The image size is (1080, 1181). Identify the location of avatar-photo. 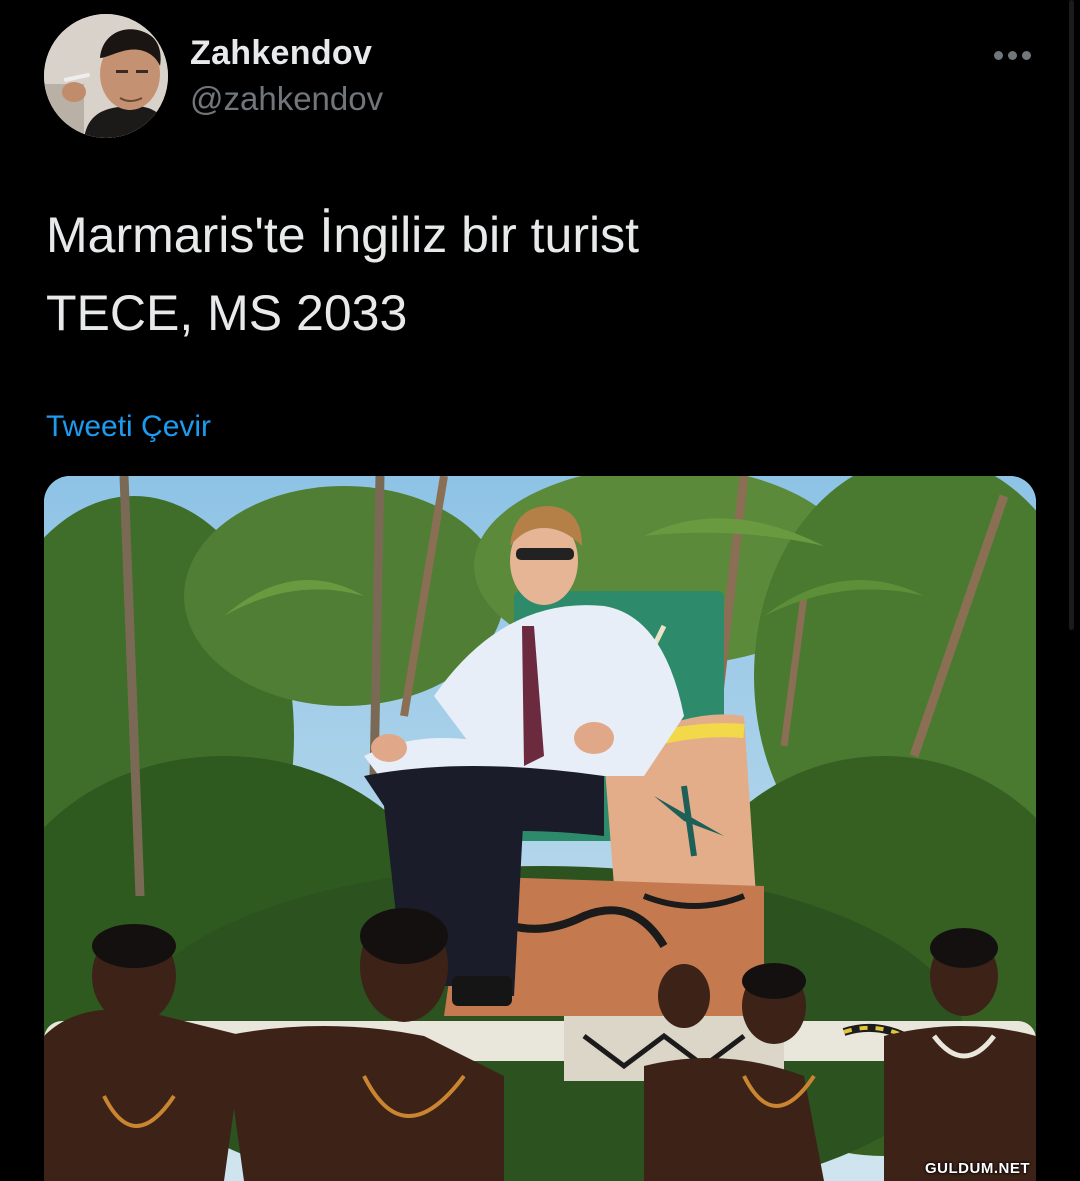
(106, 76).